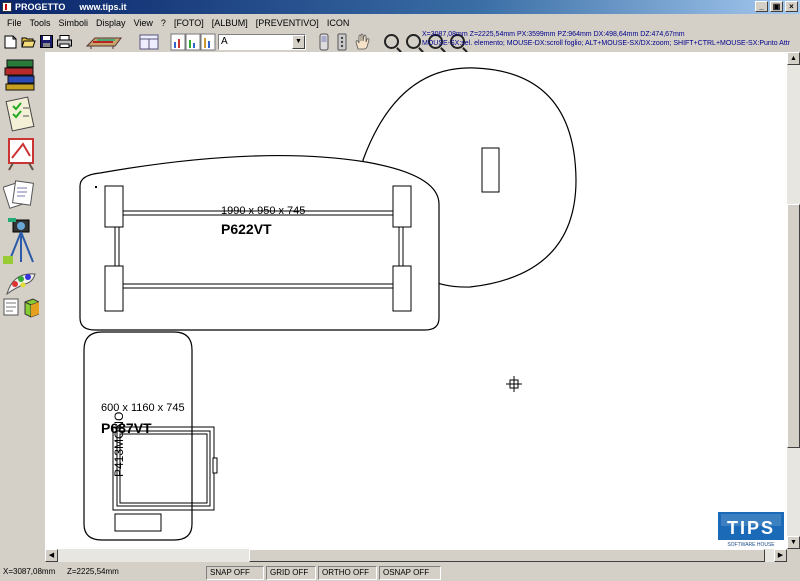 The width and height of the screenshot is (800, 581). Describe the element at coordinates (7, 7) in the screenshot. I see `app-icon` at that location.